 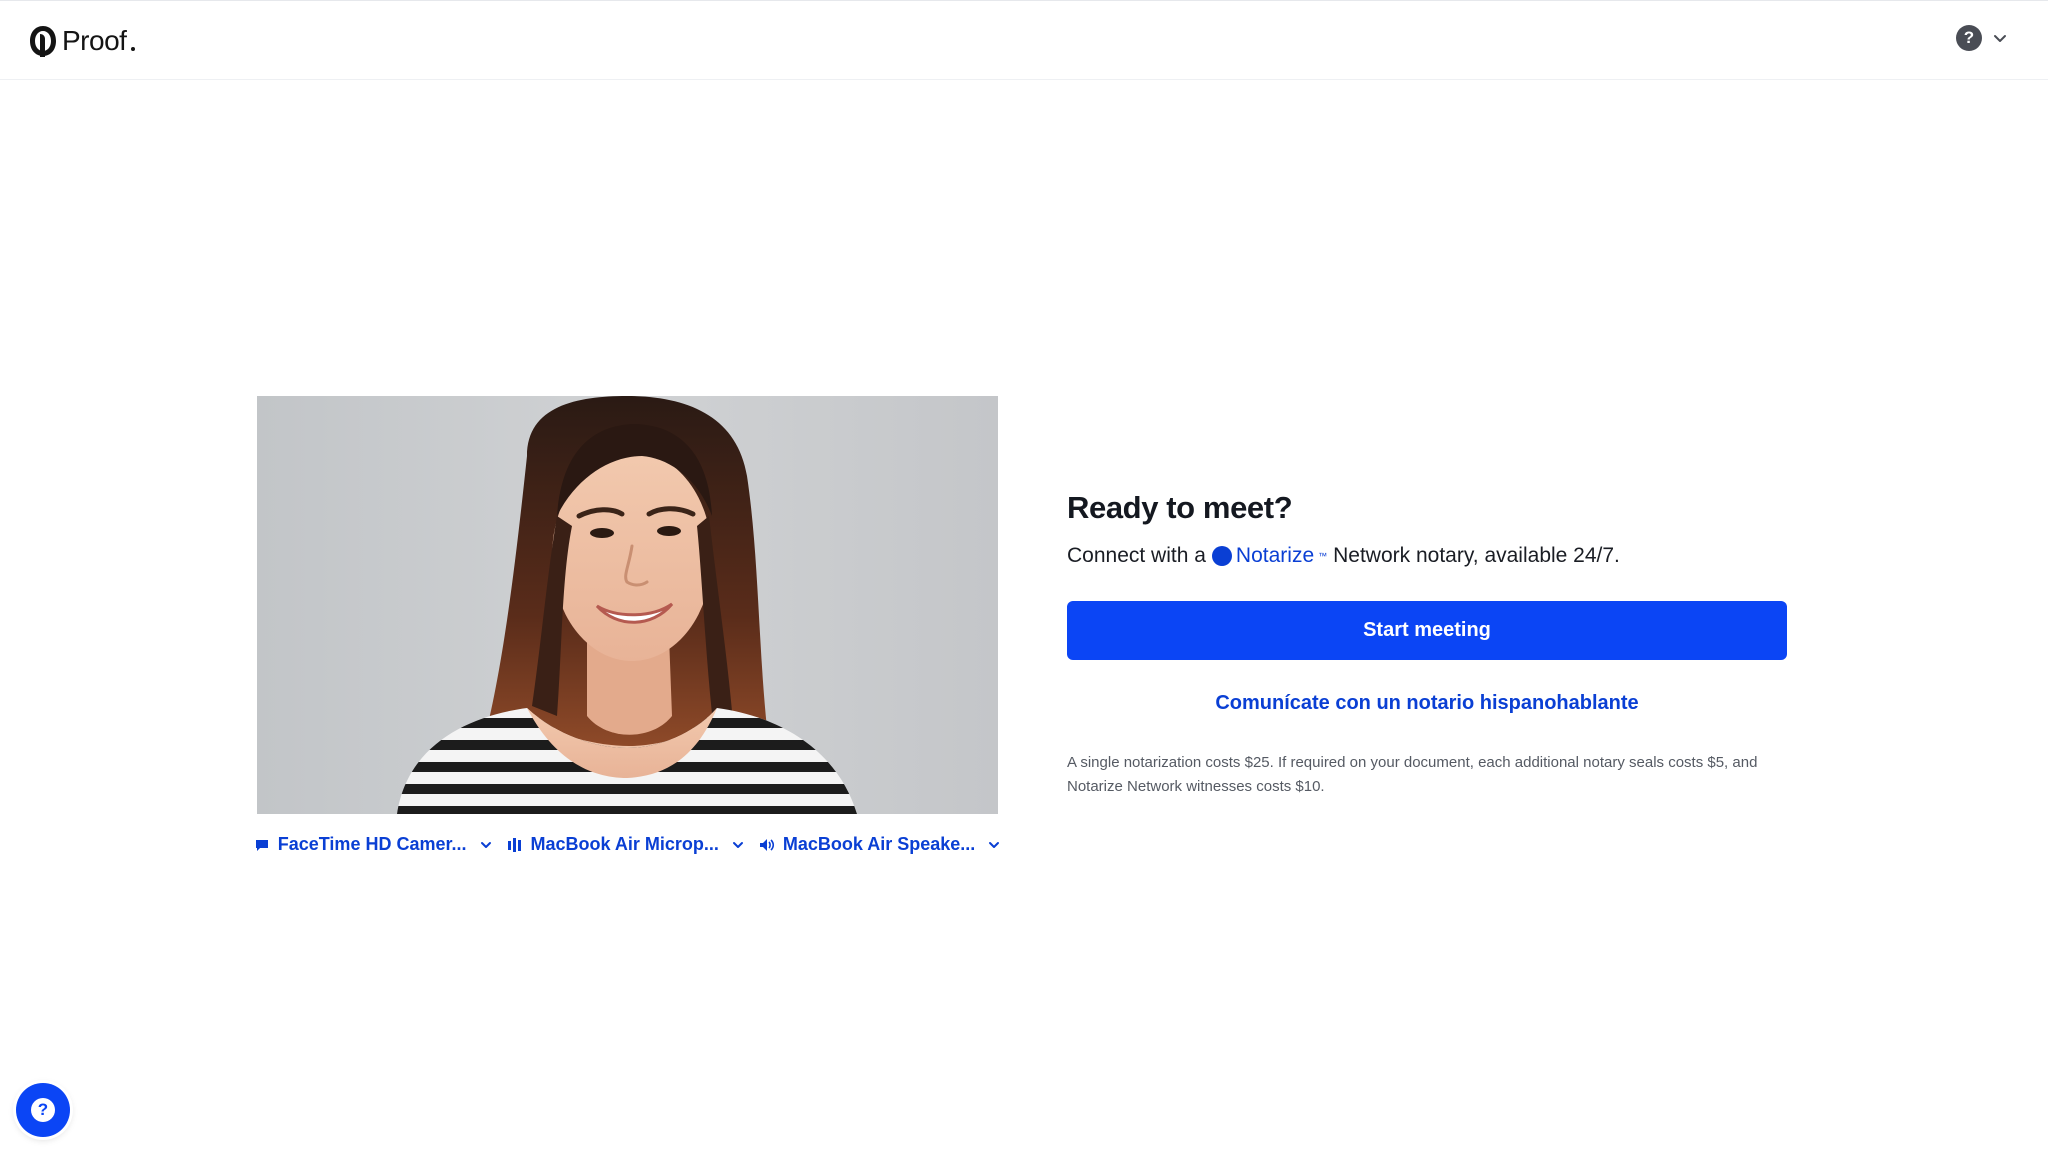 What do you see at coordinates (1275, 555) in the screenshot?
I see `notarize-brand-name: Notarize` at bounding box center [1275, 555].